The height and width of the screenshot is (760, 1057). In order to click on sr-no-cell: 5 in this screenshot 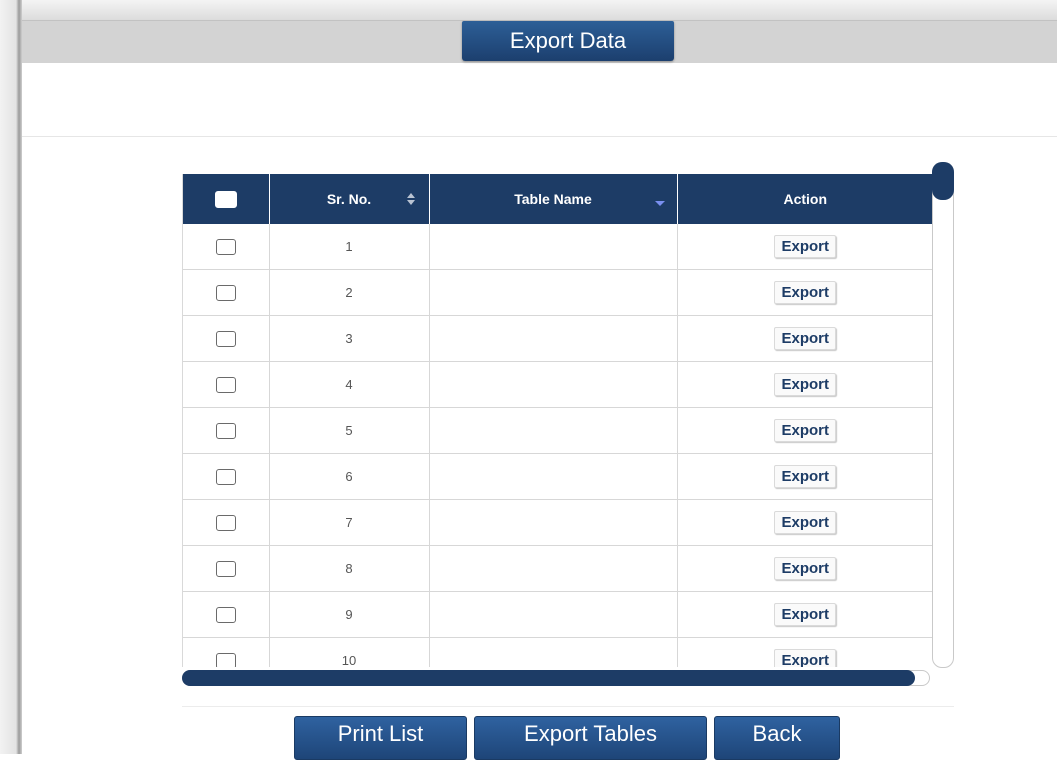, I will do `click(349, 430)`.